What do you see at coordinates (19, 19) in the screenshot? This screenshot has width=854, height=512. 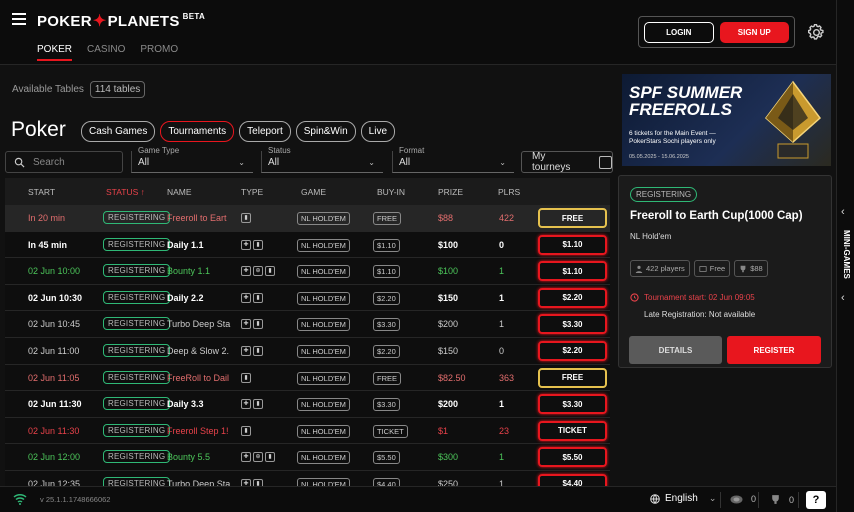 I see `menu-icon` at bounding box center [19, 19].